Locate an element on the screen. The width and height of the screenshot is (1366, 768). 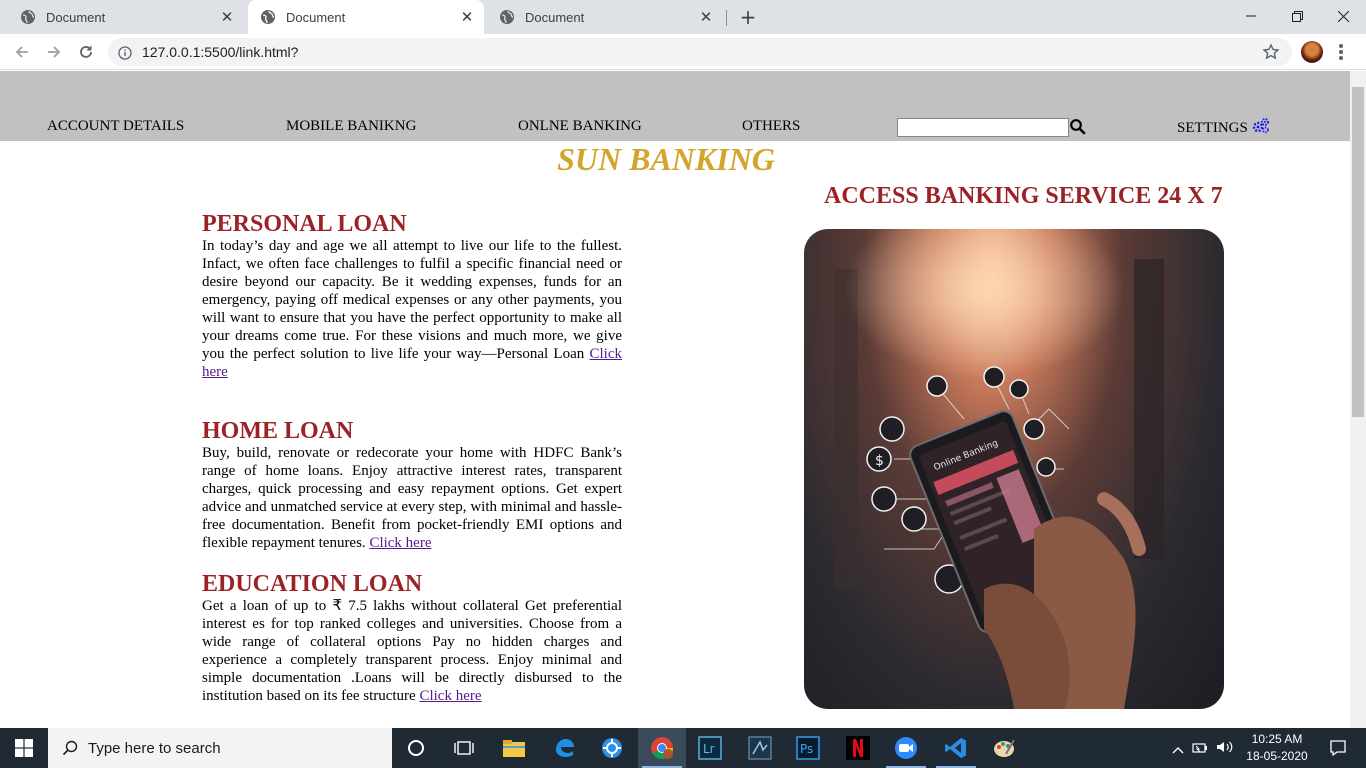
edge-icon is located at coordinates (564, 748).